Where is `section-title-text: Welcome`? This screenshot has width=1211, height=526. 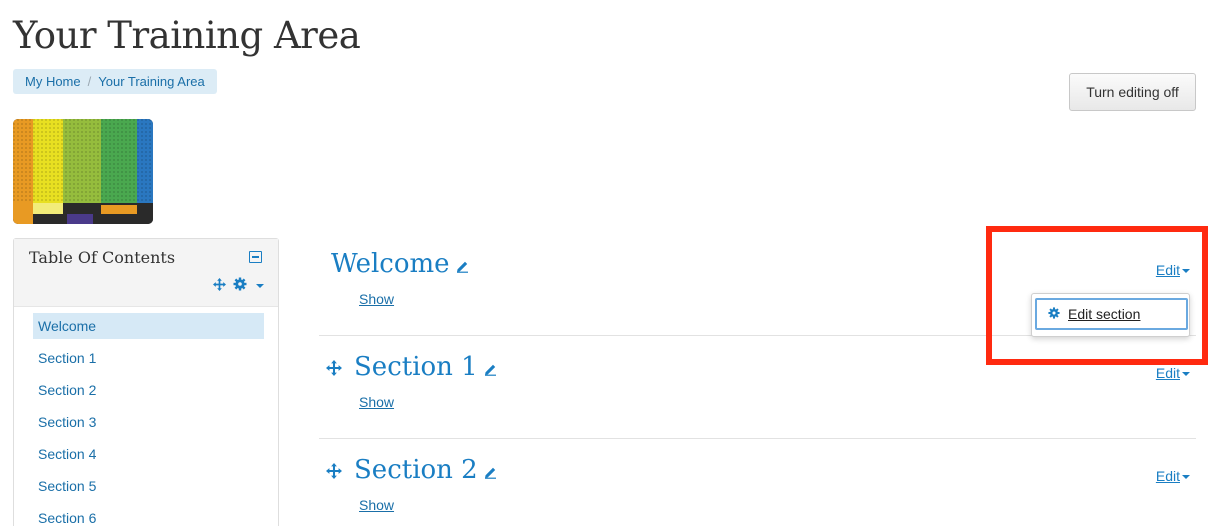 section-title-text: Welcome is located at coordinates (390, 264).